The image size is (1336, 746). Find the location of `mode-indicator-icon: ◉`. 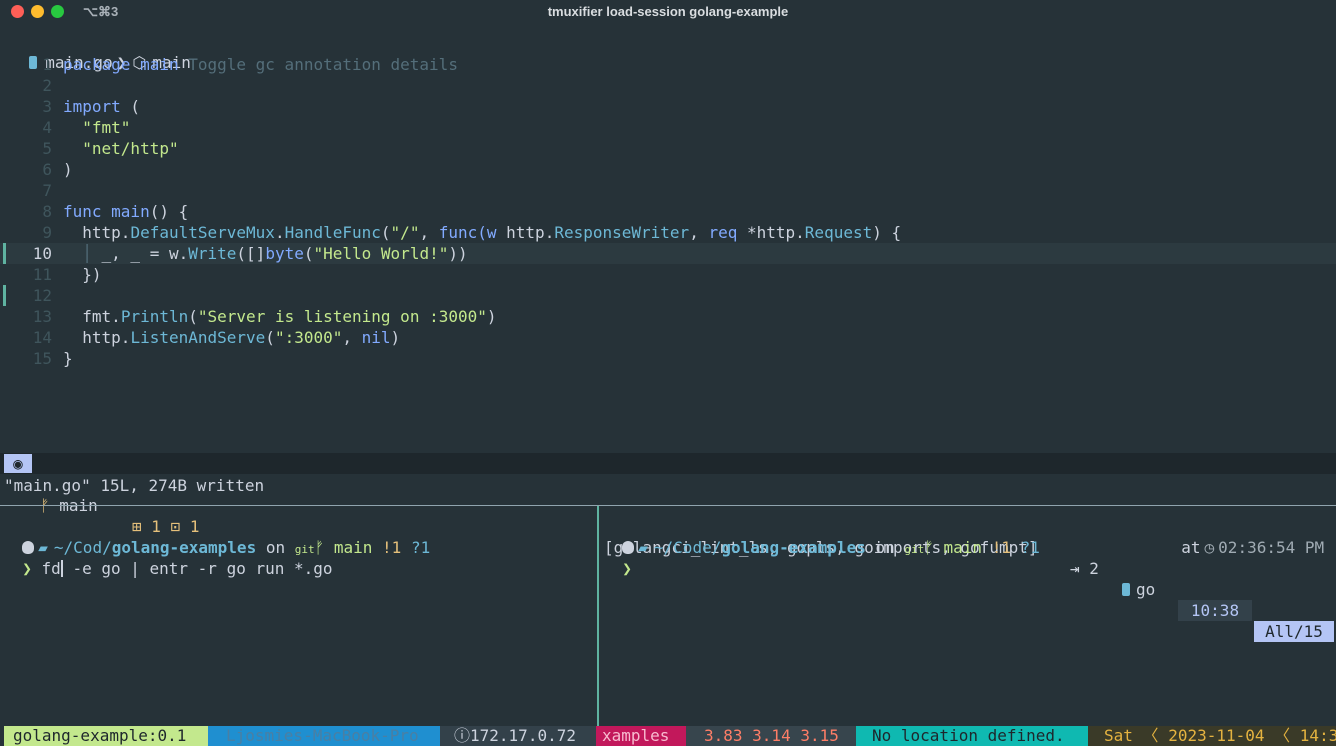

mode-indicator-icon: ◉ is located at coordinates (18, 463).